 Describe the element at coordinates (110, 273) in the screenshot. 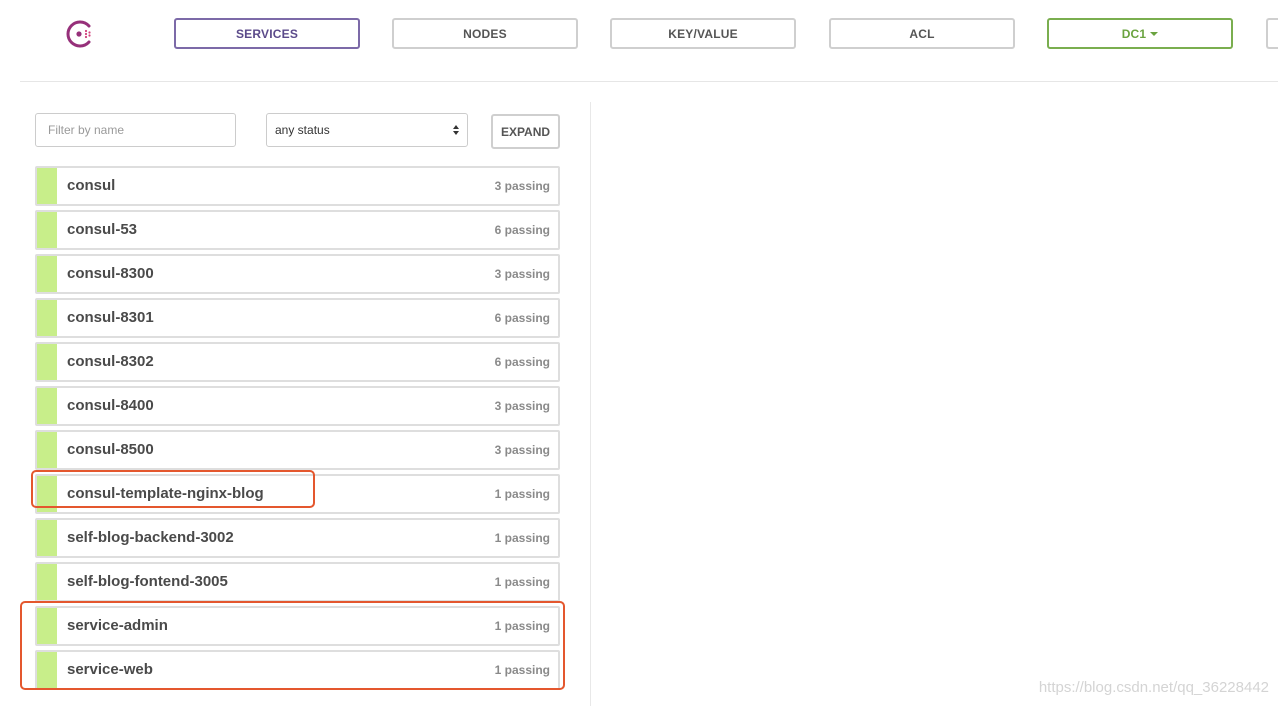

I see `service-name: consul-8300` at that location.